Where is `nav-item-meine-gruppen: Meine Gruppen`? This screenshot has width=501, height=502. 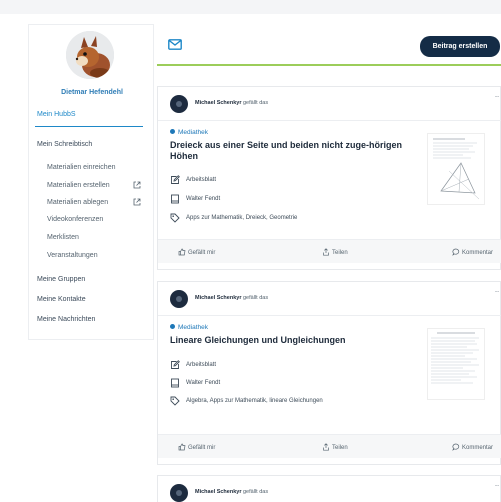 nav-item-meine-gruppen: Meine Gruppen is located at coordinates (61, 279).